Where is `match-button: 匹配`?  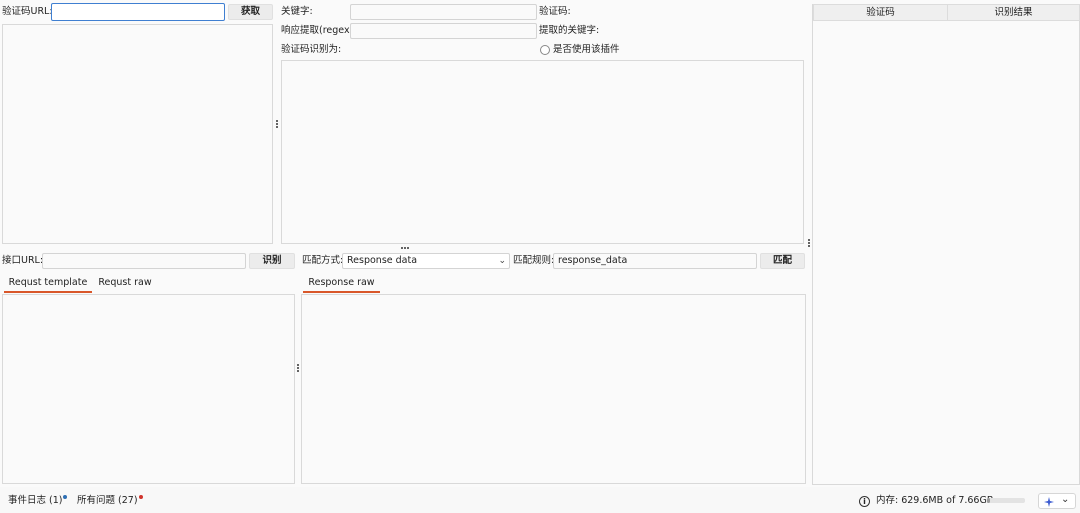 match-button: 匹配 is located at coordinates (782, 261).